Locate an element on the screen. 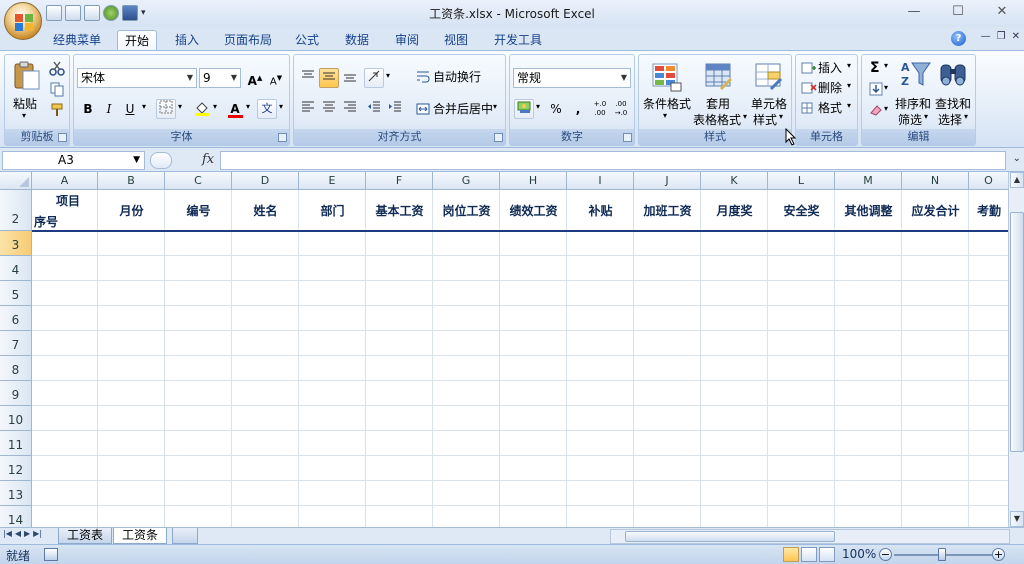 Image resolution: width=1024 pixels, height=564 pixels. cell-g11 is located at coordinates (466, 443).